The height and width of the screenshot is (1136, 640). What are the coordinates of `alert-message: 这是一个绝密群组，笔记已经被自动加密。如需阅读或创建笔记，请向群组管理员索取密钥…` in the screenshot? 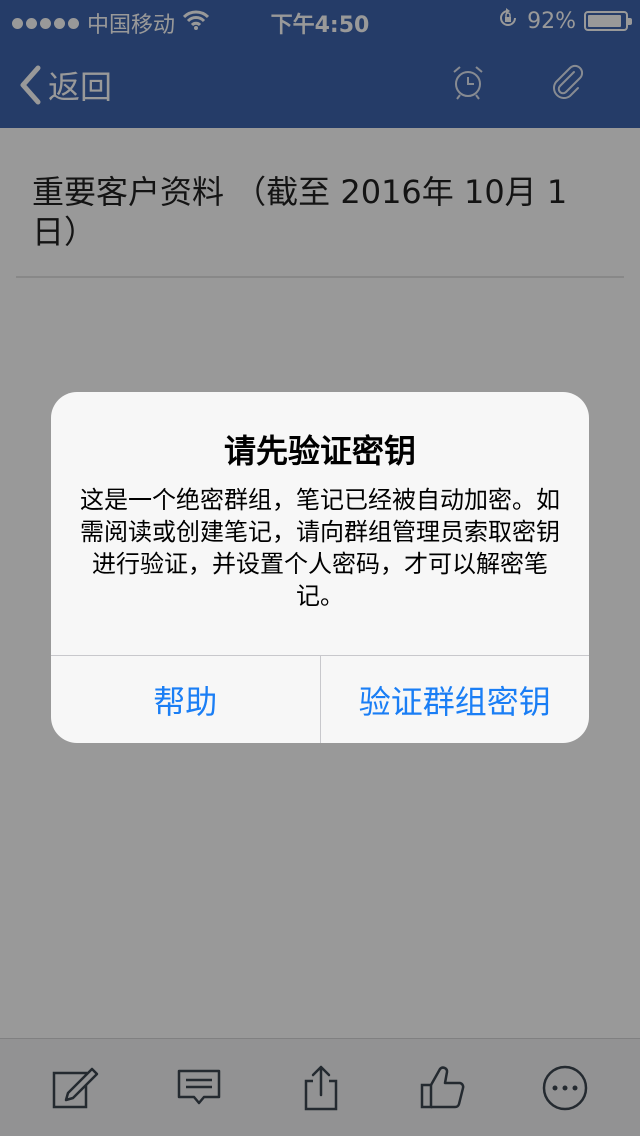 It's located at (320, 548).